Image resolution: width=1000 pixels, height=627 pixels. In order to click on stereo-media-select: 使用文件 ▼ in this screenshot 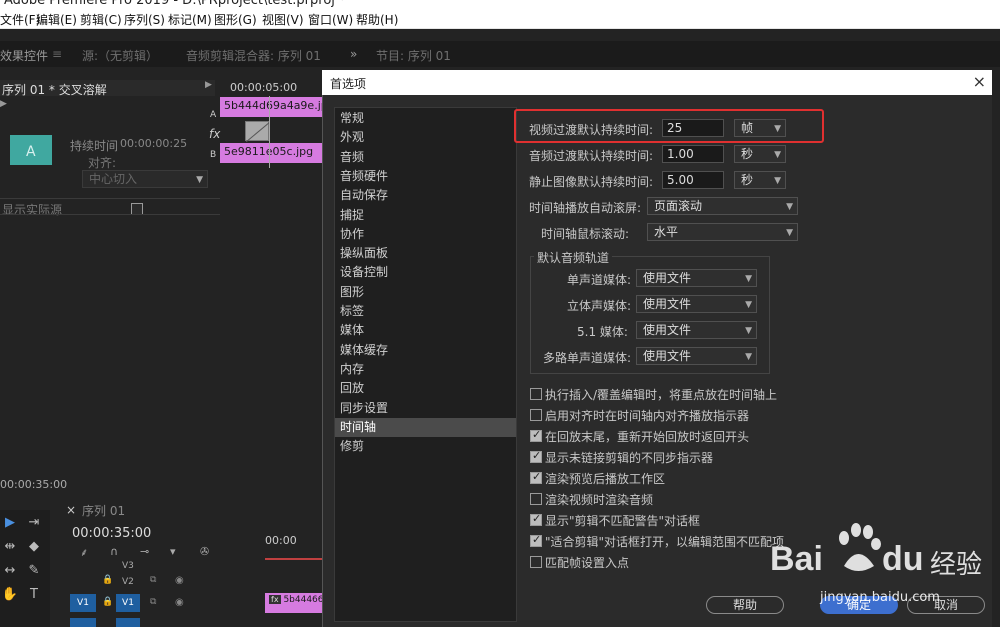, I will do `click(696, 304)`.